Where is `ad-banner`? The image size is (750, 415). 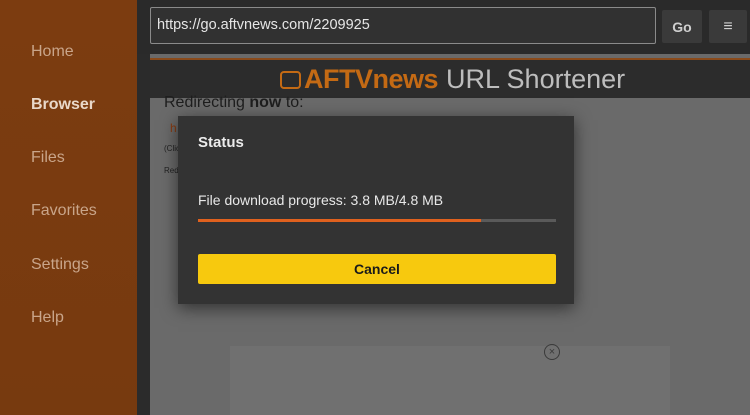 ad-banner is located at coordinates (450, 380).